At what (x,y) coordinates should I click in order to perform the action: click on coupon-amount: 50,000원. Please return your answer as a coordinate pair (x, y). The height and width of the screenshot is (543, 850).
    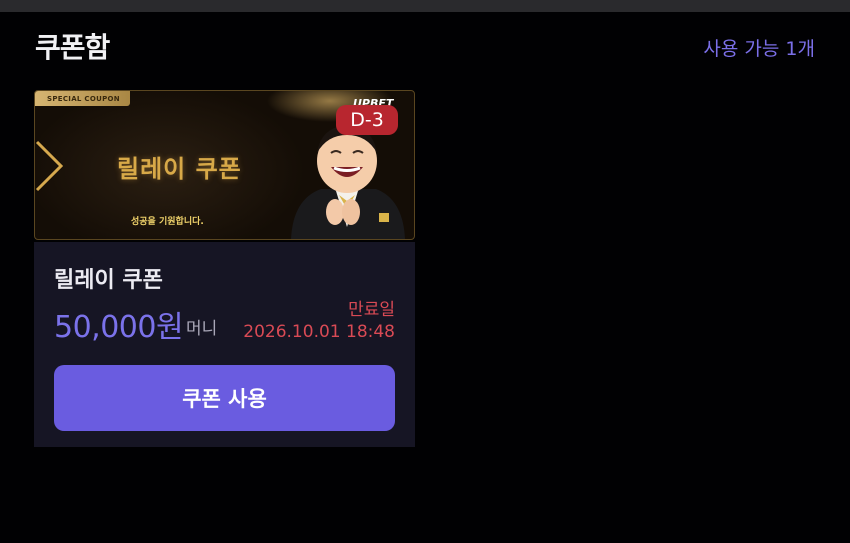
    Looking at the image, I should click on (119, 327).